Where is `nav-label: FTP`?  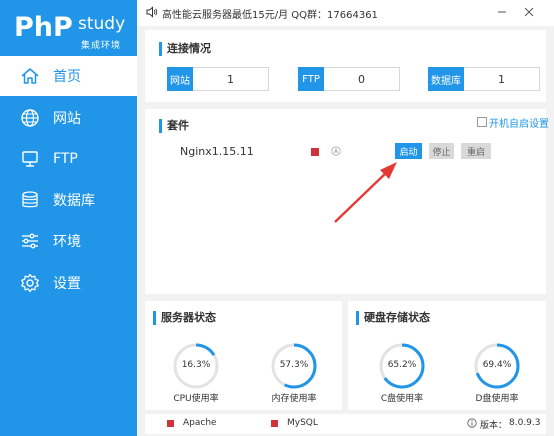 nav-label: FTP is located at coordinates (65, 159).